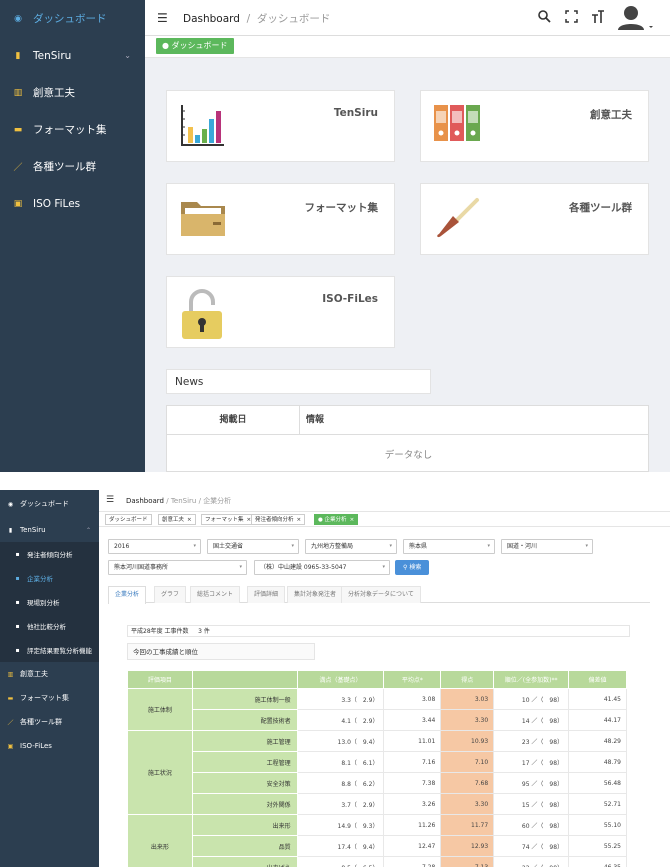 This screenshot has height=867, width=670. What do you see at coordinates (49, 650) in the screenshot?
I see `submenu-item-4: ▪ 評定結果要覧分析機能` at bounding box center [49, 650].